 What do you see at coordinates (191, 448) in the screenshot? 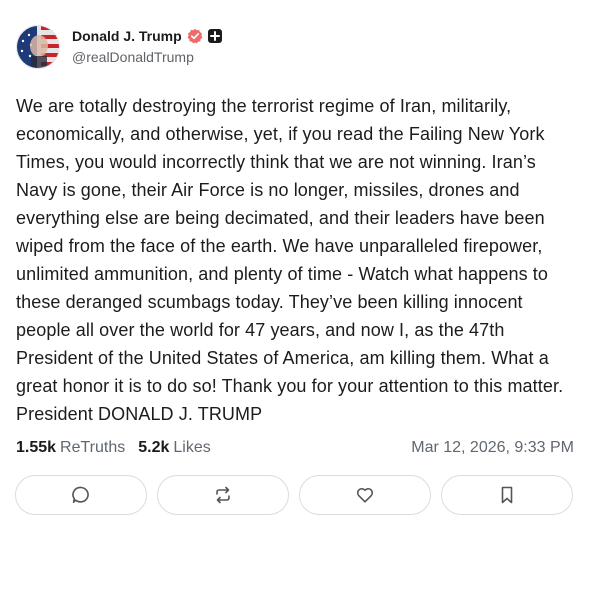
I see `likes-label: Likes` at bounding box center [191, 448].